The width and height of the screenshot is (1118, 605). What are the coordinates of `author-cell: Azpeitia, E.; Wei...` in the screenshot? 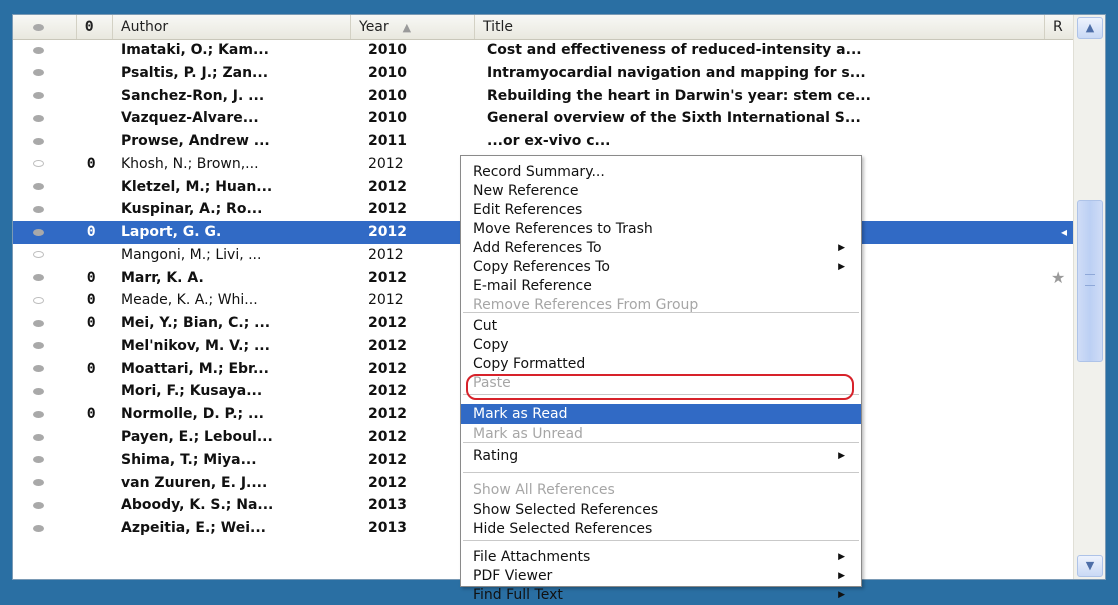 It's located at (193, 528).